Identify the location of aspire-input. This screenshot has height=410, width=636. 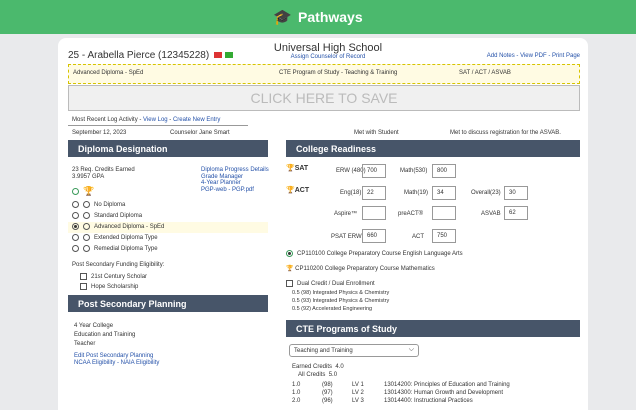
(374, 213).